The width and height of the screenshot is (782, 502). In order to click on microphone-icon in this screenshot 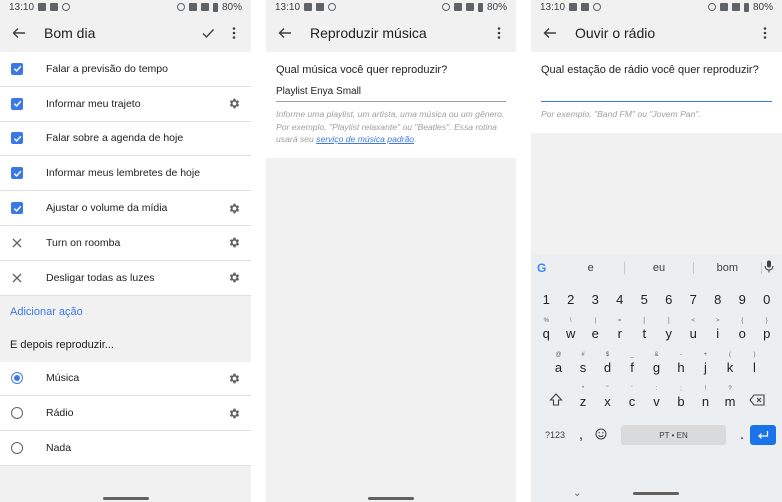, I will do `click(769, 268)`.